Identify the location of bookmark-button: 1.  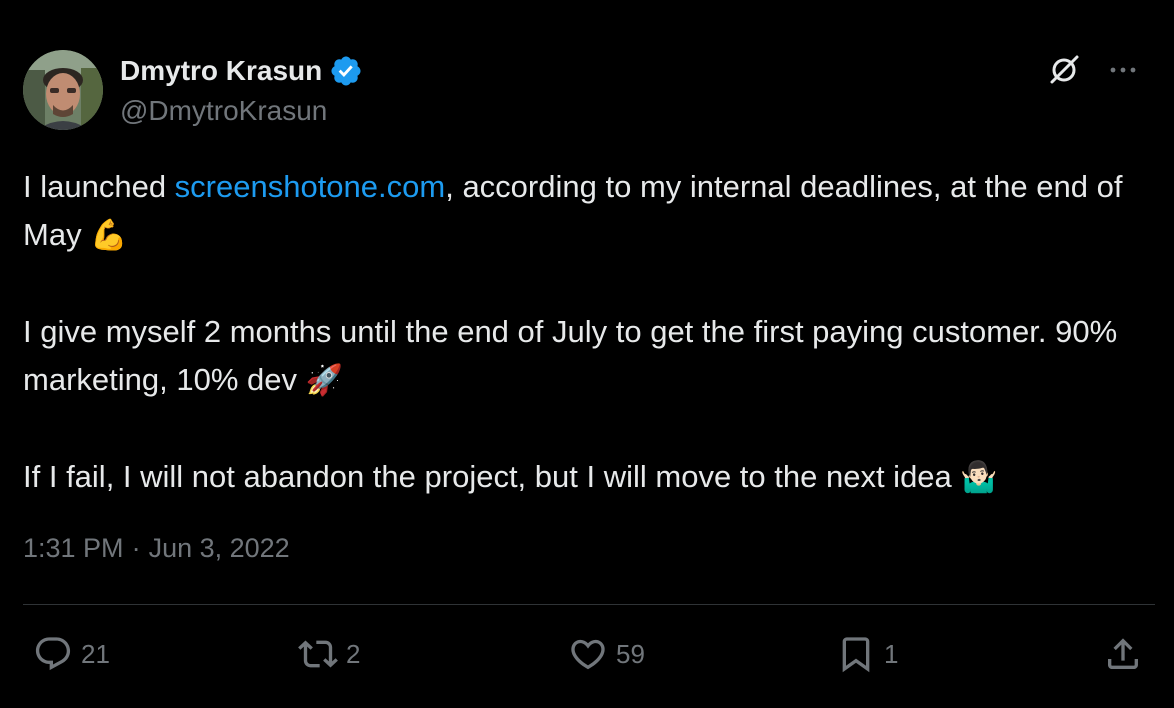
(867, 654).